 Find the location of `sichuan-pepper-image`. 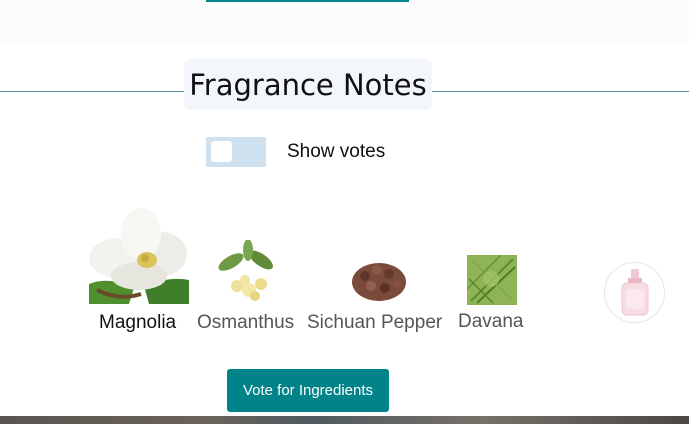

sichuan-pepper-image is located at coordinates (379, 278).